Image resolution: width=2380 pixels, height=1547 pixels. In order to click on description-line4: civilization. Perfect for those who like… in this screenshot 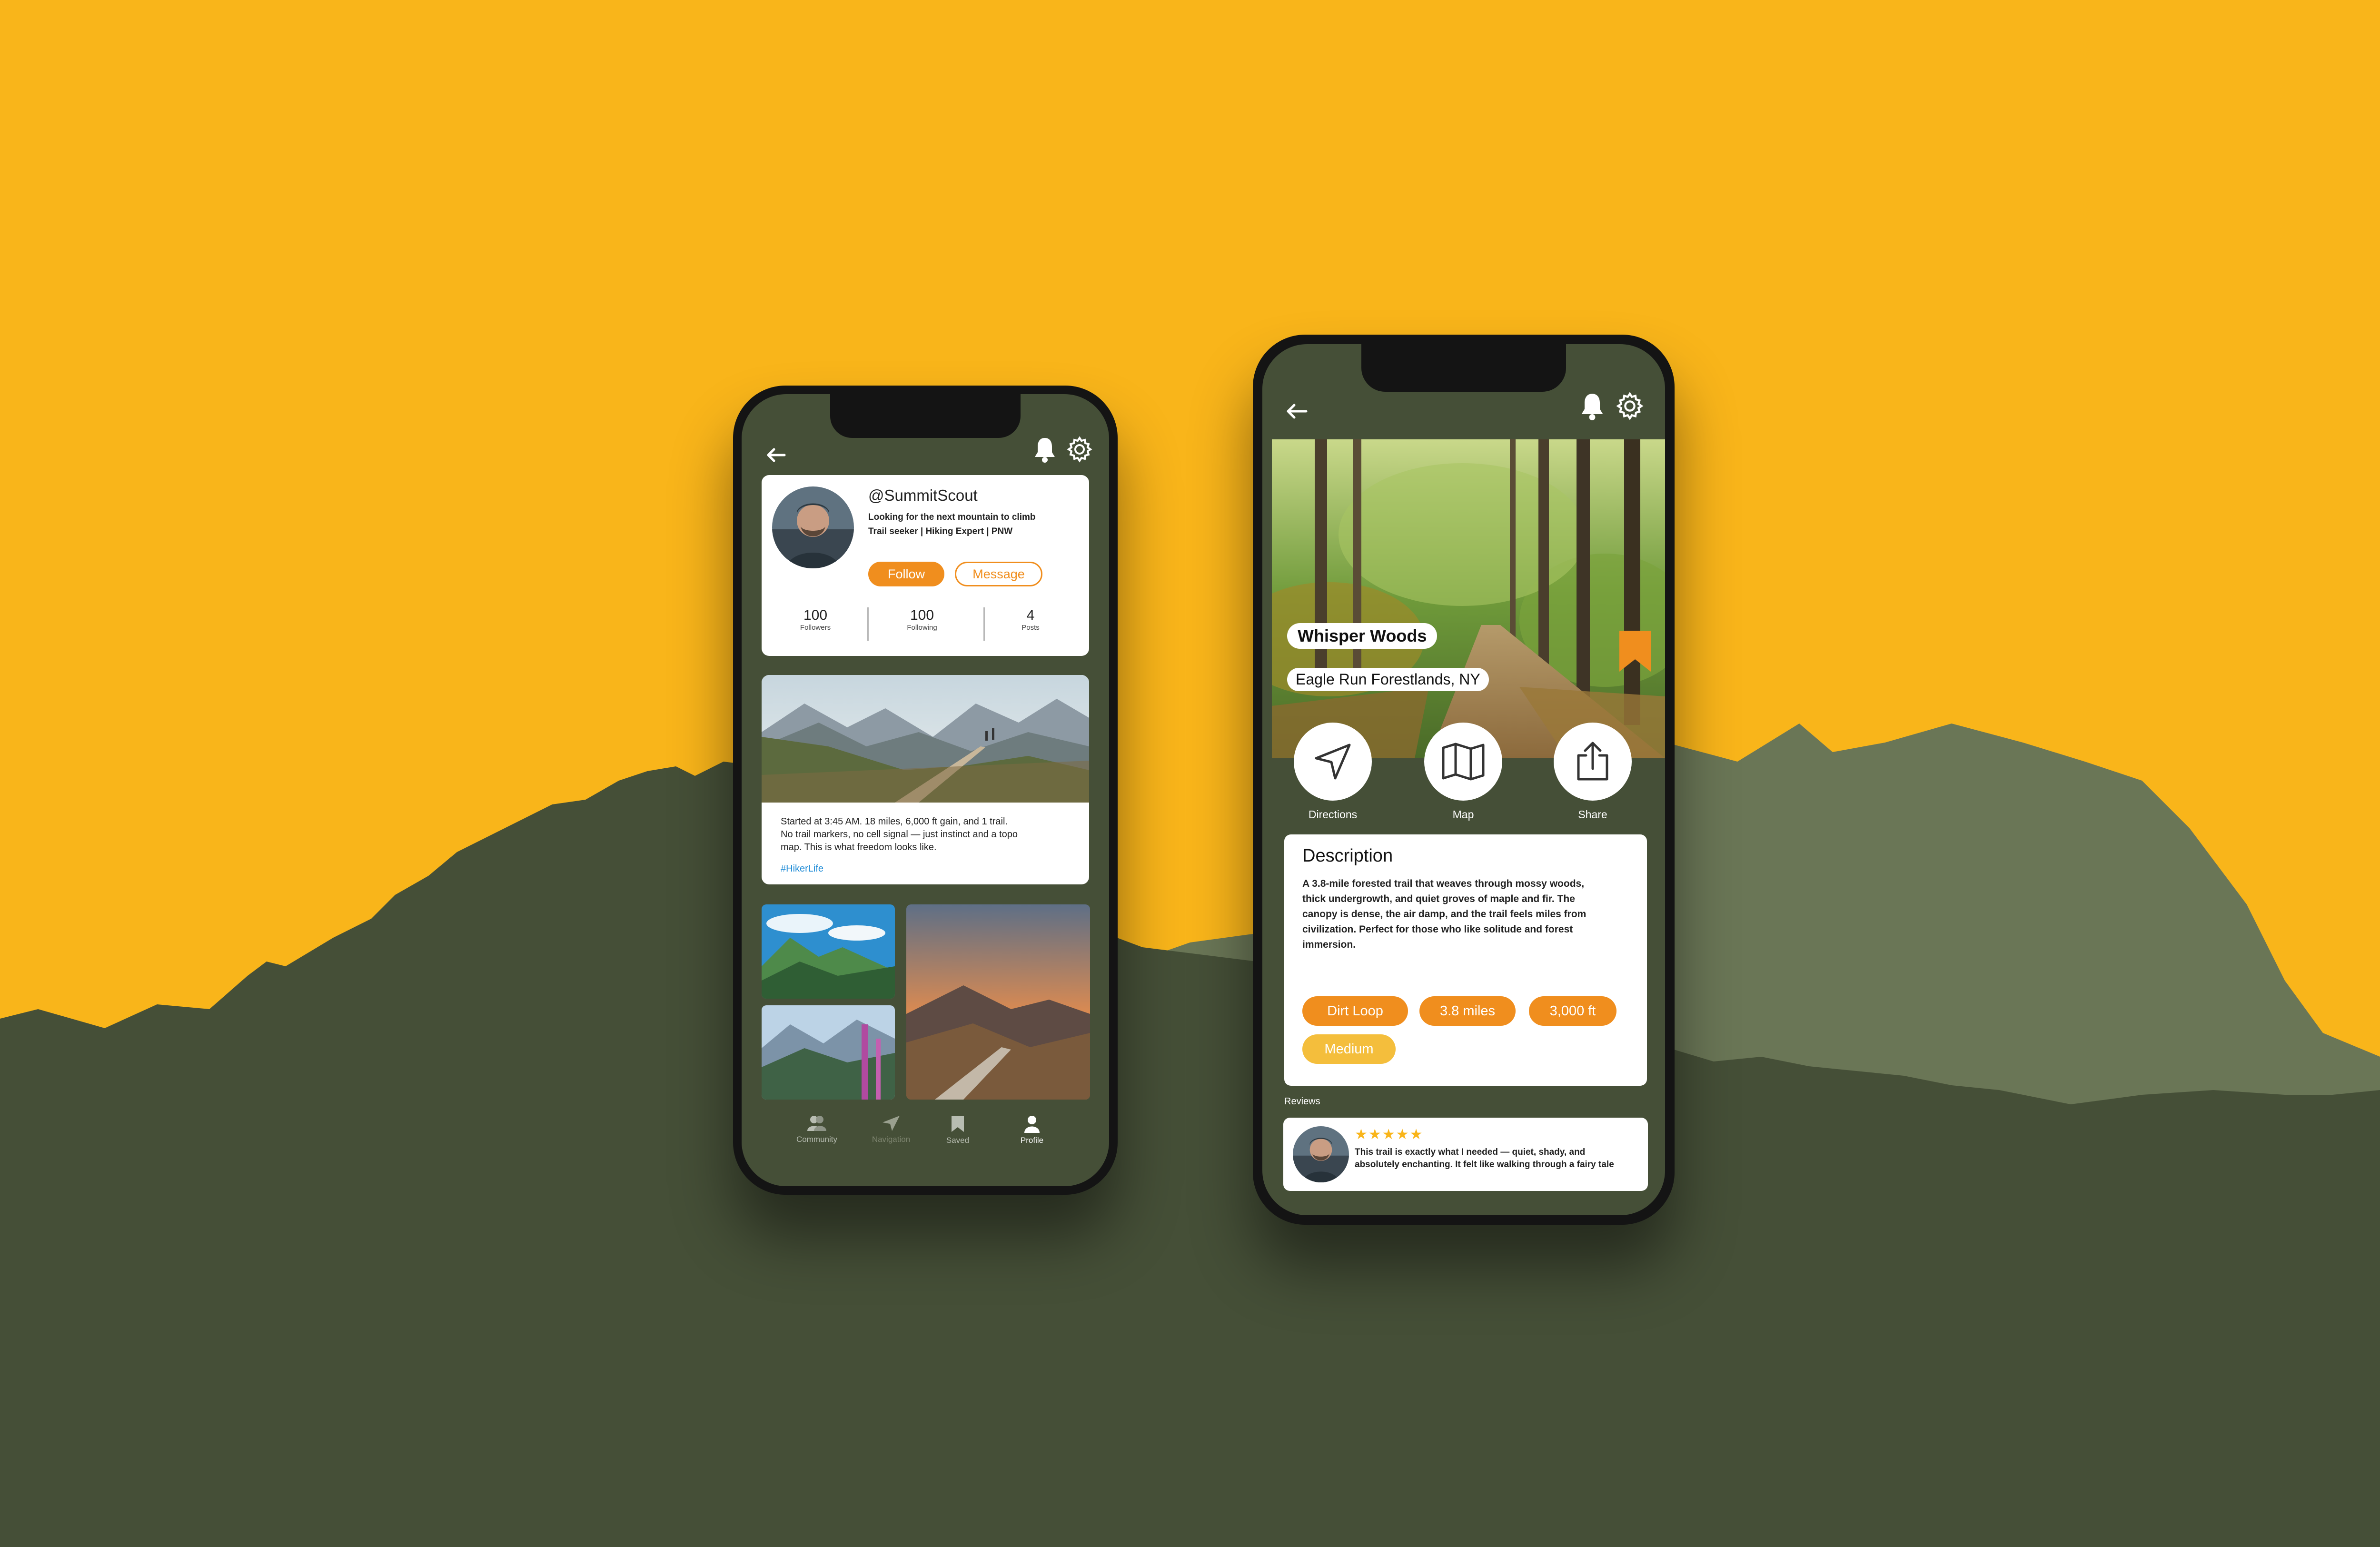, I will do `click(1437, 929)`.